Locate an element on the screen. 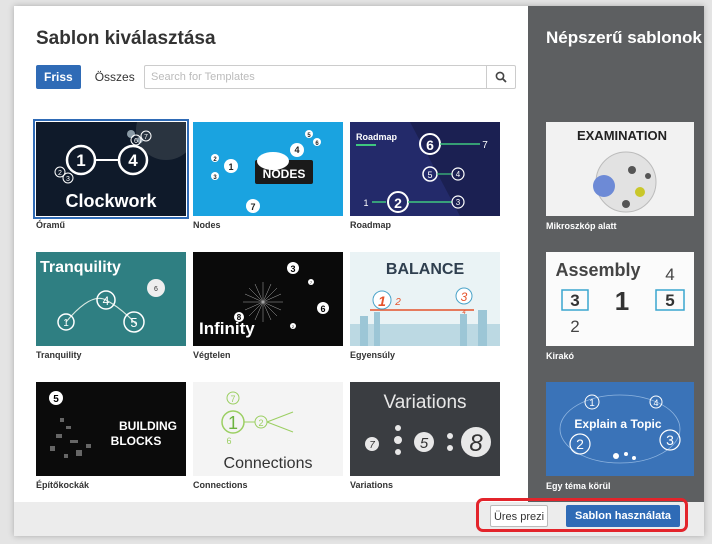 This screenshot has width=712, height=544. template-thumbnail: 1 4 2 3 6 7 Clockwork is located at coordinates (111, 169).